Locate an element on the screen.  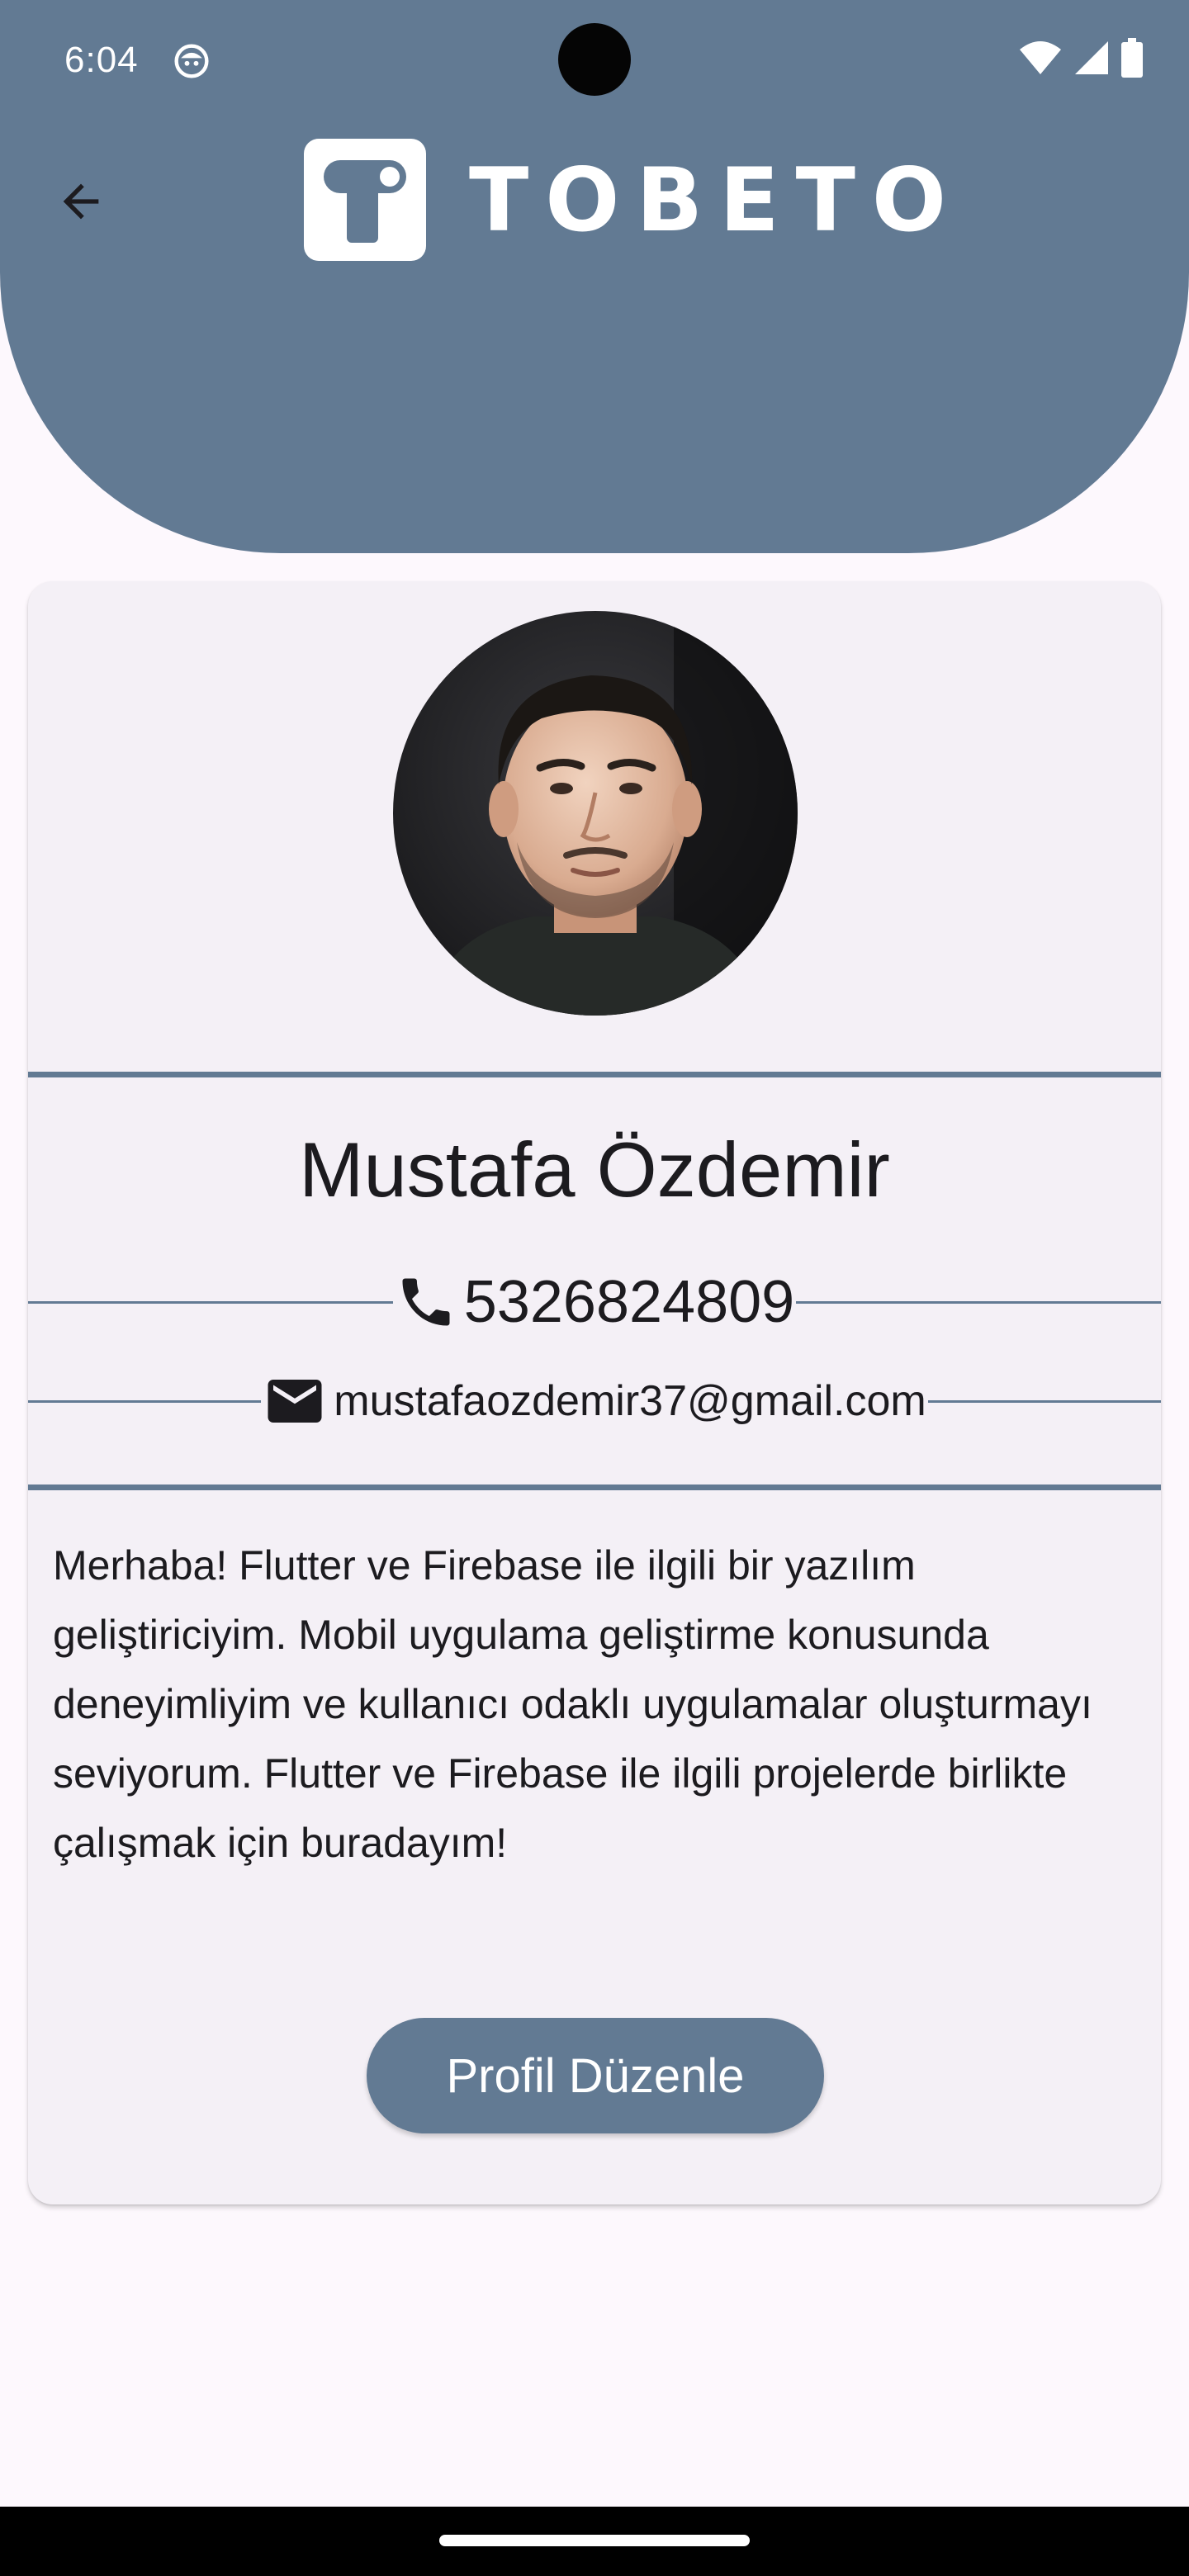
email-row: mustafaozdemir37@gmail.com is located at coordinates (594, 1401).